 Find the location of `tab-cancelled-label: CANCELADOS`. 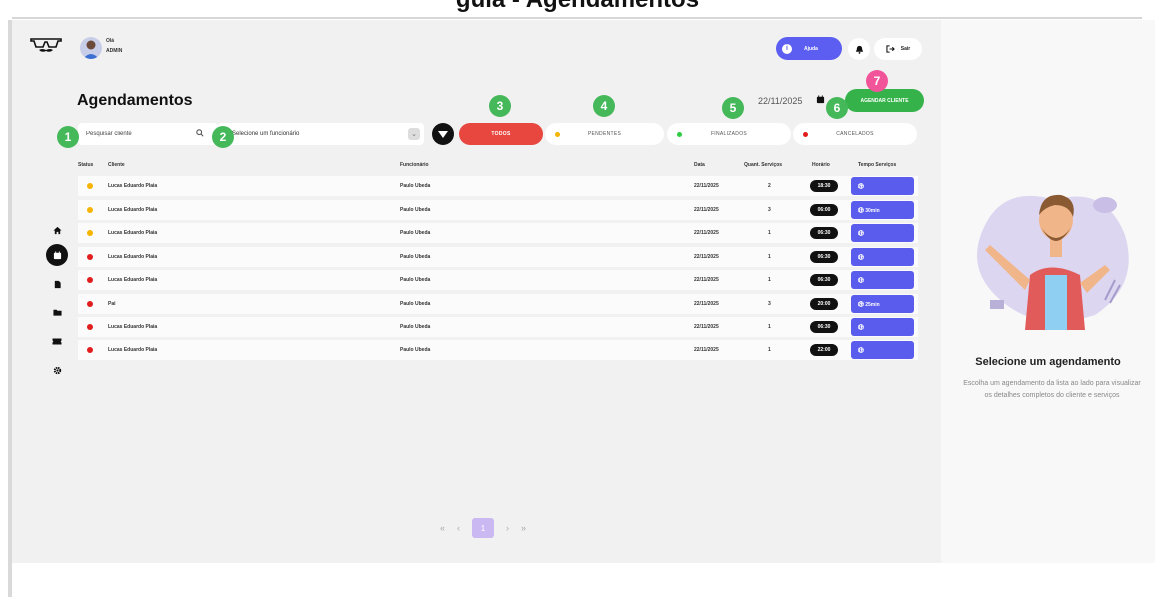

tab-cancelled-label: CANCELADOS is located at coordinates (855, 134).